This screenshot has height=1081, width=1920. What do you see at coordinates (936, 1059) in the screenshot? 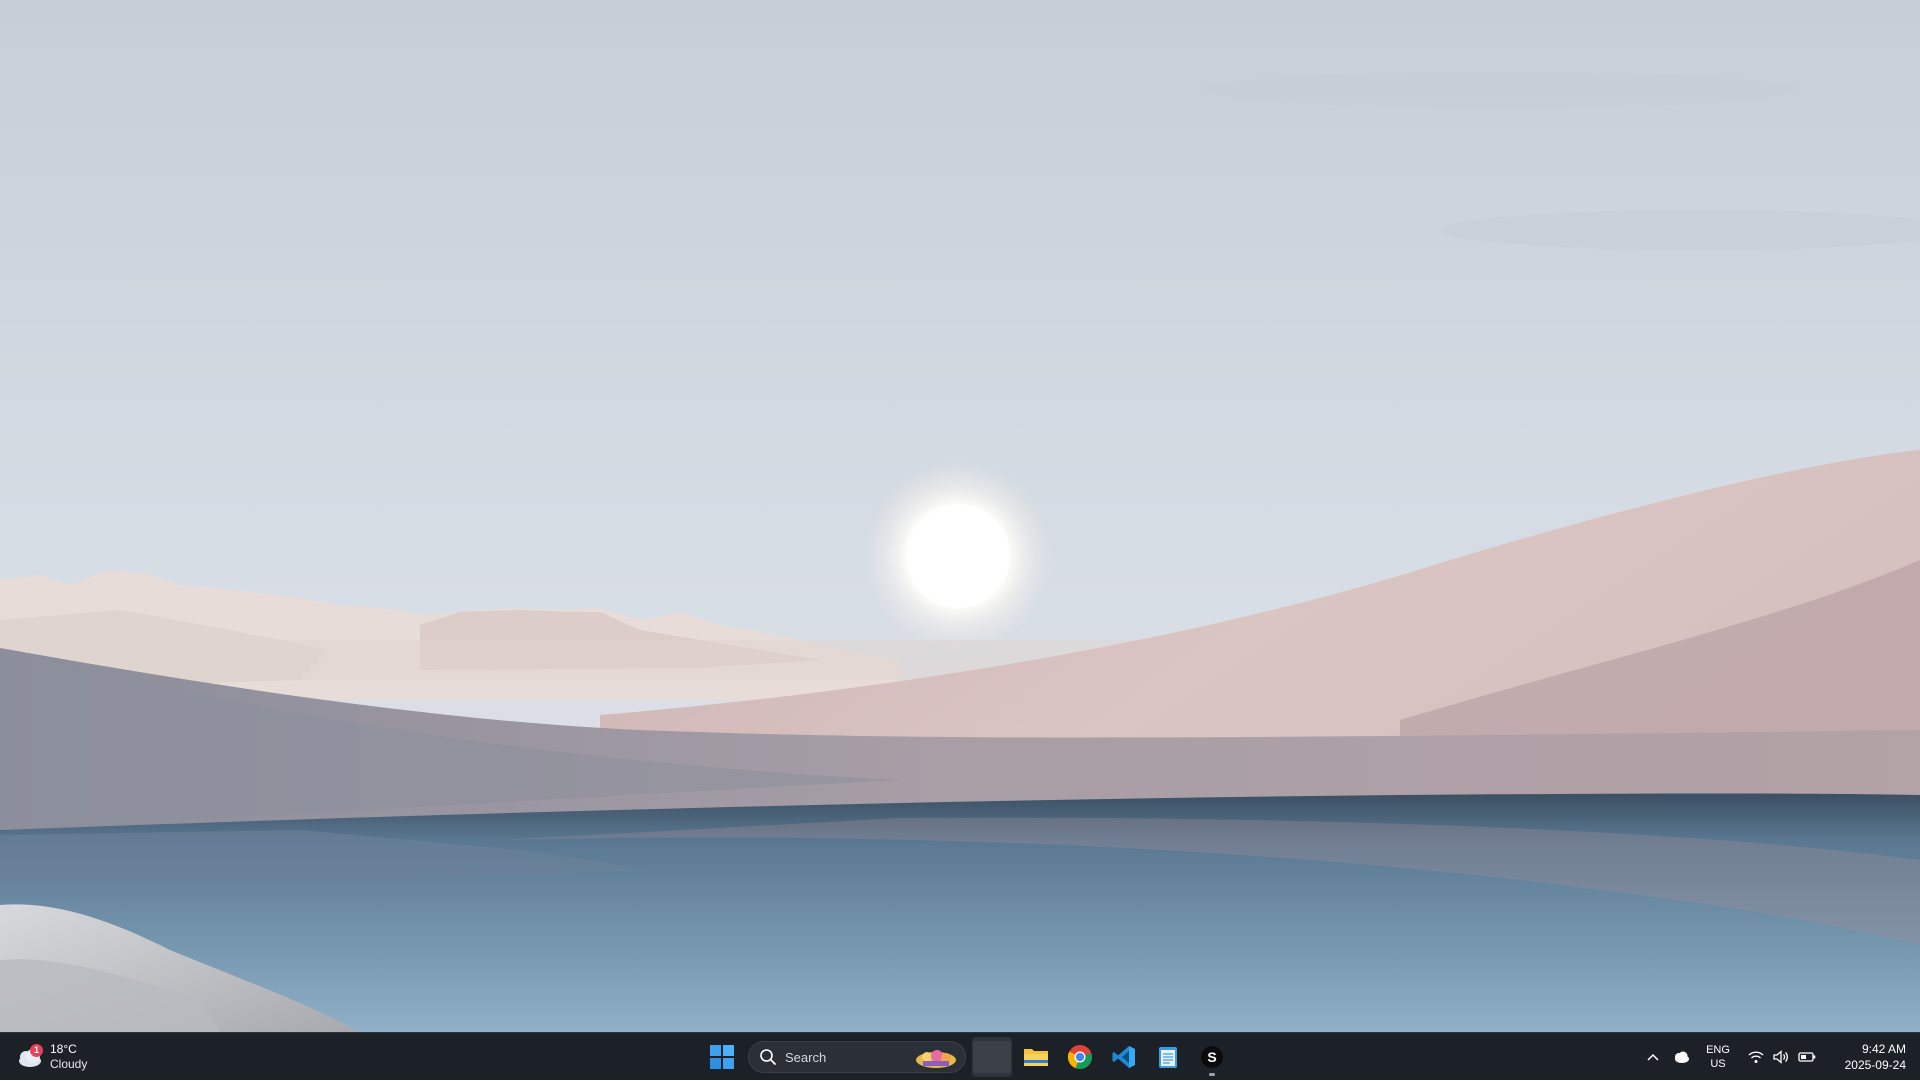
I see `search-highlight-icon` at bounding box center [936, 1059].